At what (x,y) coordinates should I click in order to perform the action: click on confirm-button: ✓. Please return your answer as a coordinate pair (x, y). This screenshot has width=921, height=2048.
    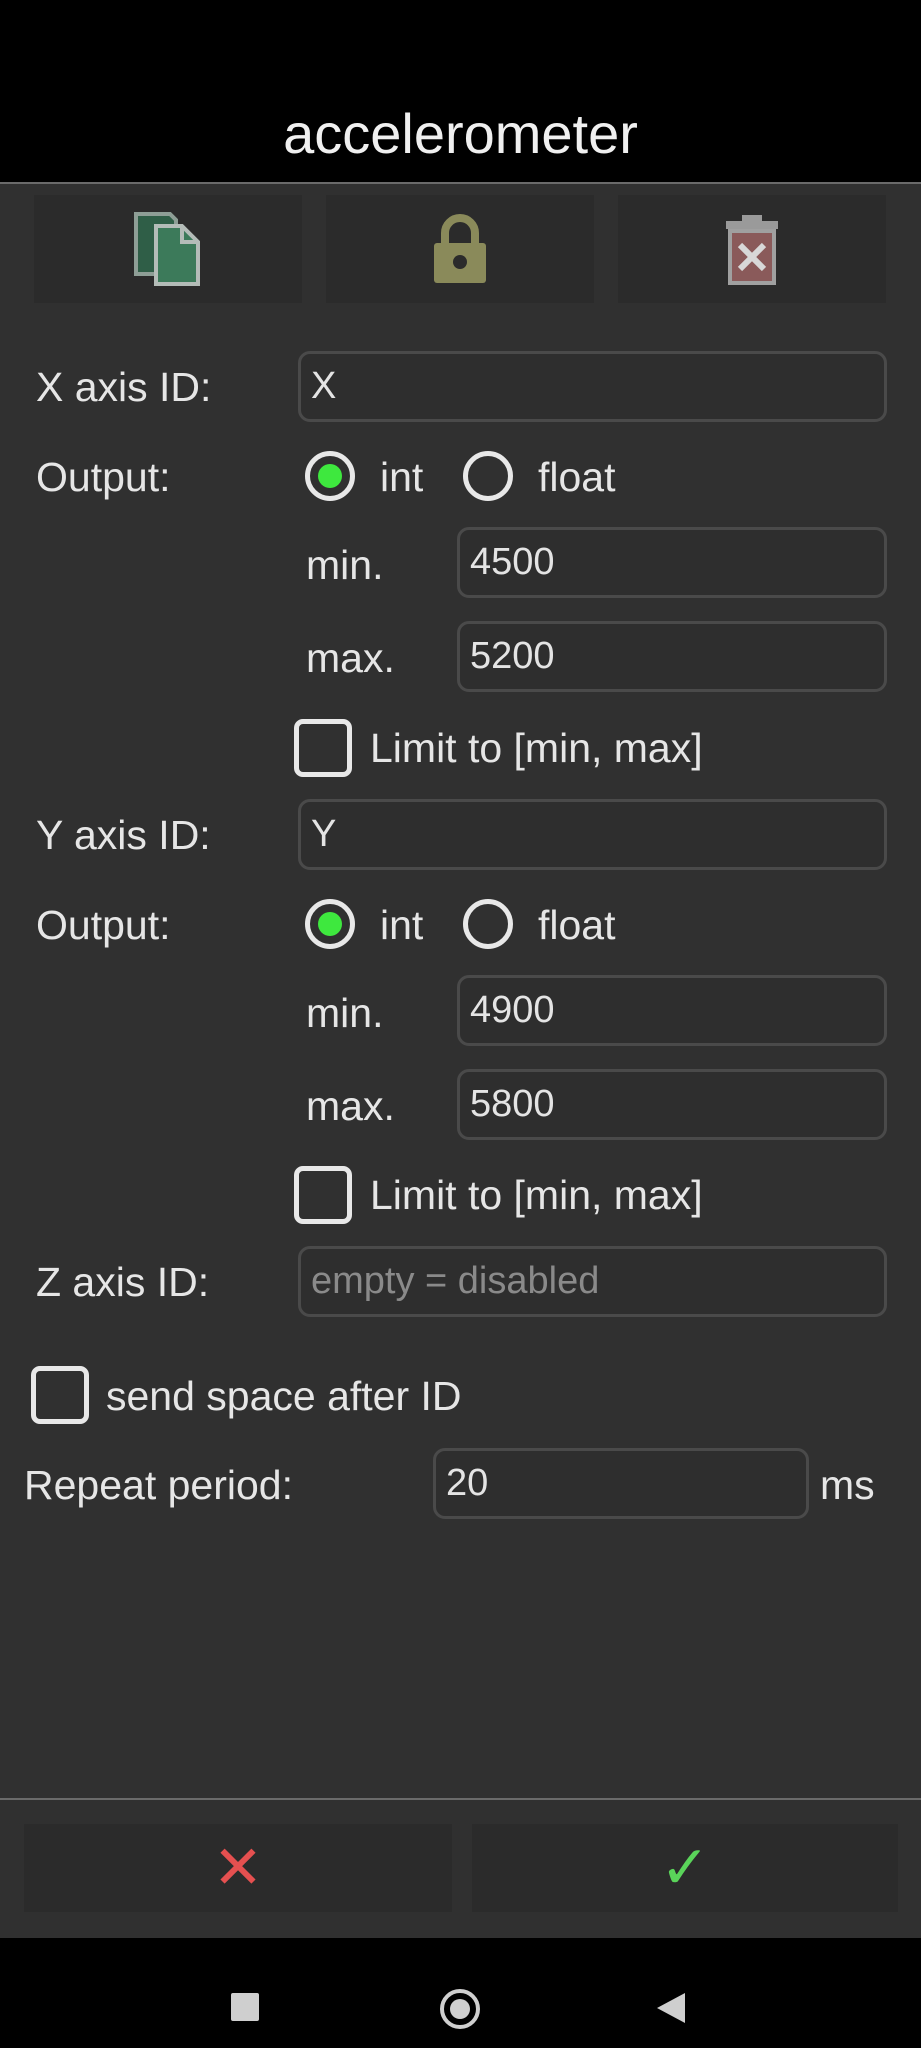
    Looking at the image, I should click on (685, 1868).